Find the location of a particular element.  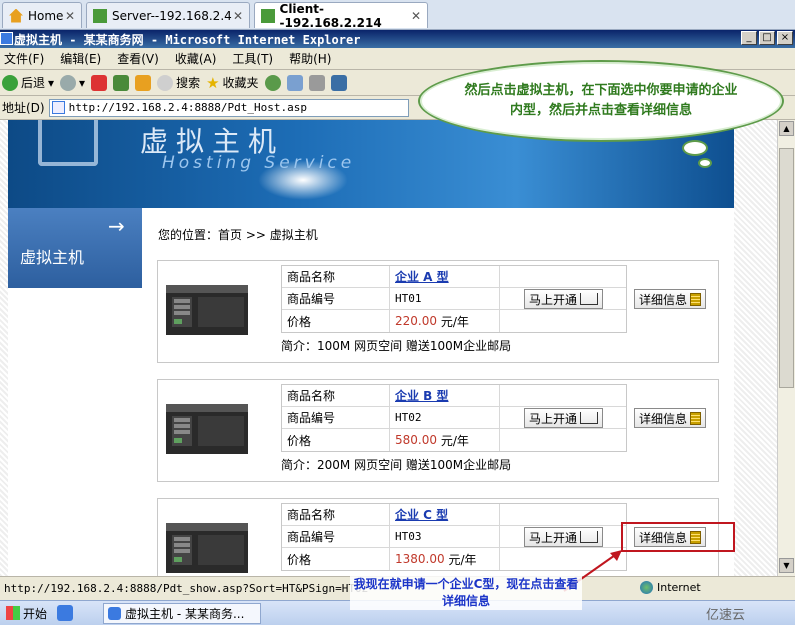

scroll-down-icon: ▼ is located at coordinates (786, 565).